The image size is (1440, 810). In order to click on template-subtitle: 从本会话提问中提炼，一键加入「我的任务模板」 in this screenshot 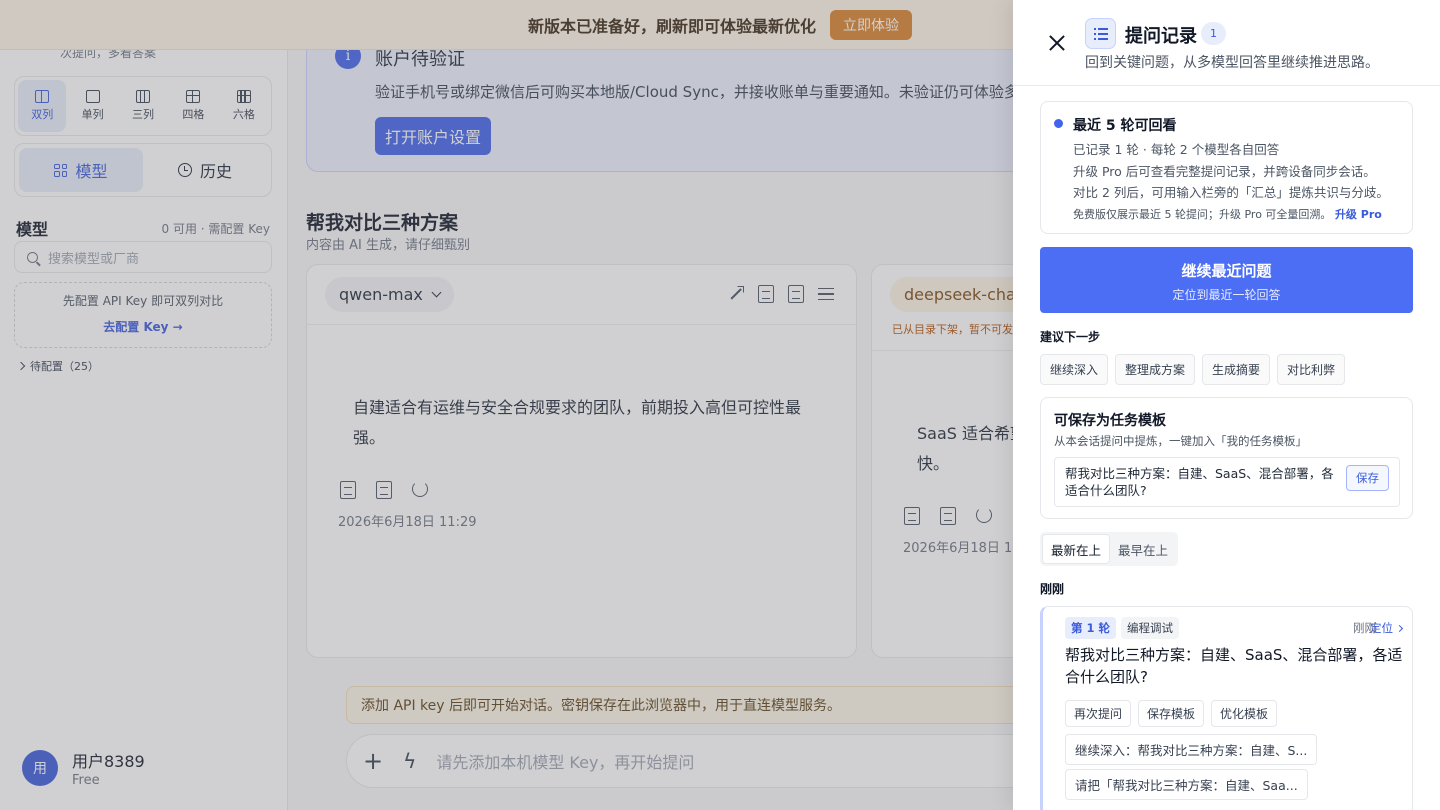, I will do `click(1180, 441)`.